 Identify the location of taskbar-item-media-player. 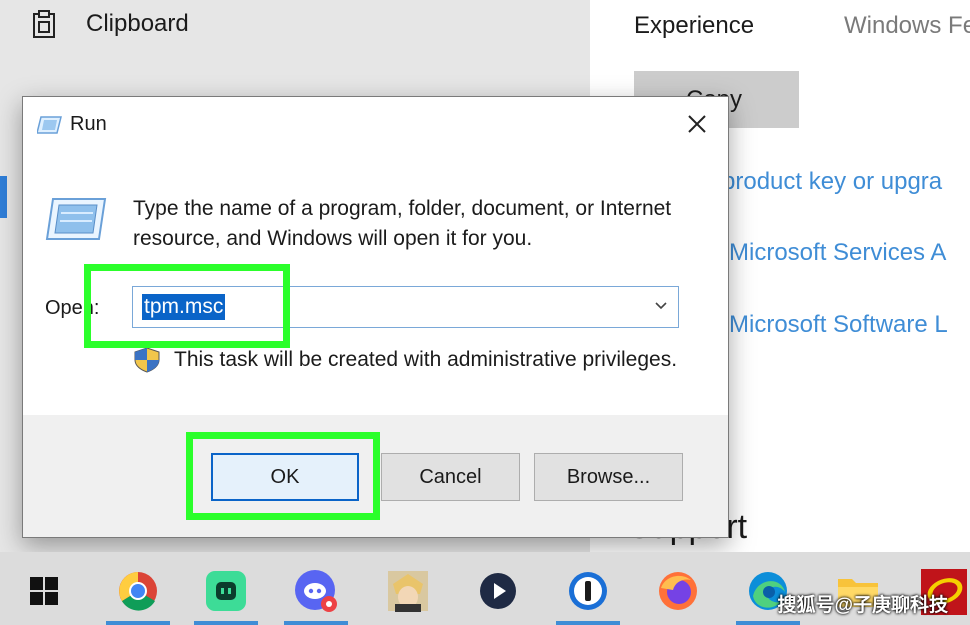
(498, 591).